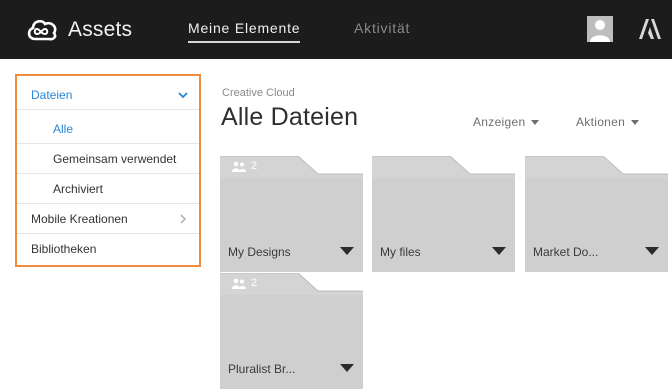 This screenshot has width=672, height=389. I want to click on creative-cloud-icon, so click(42, 30).